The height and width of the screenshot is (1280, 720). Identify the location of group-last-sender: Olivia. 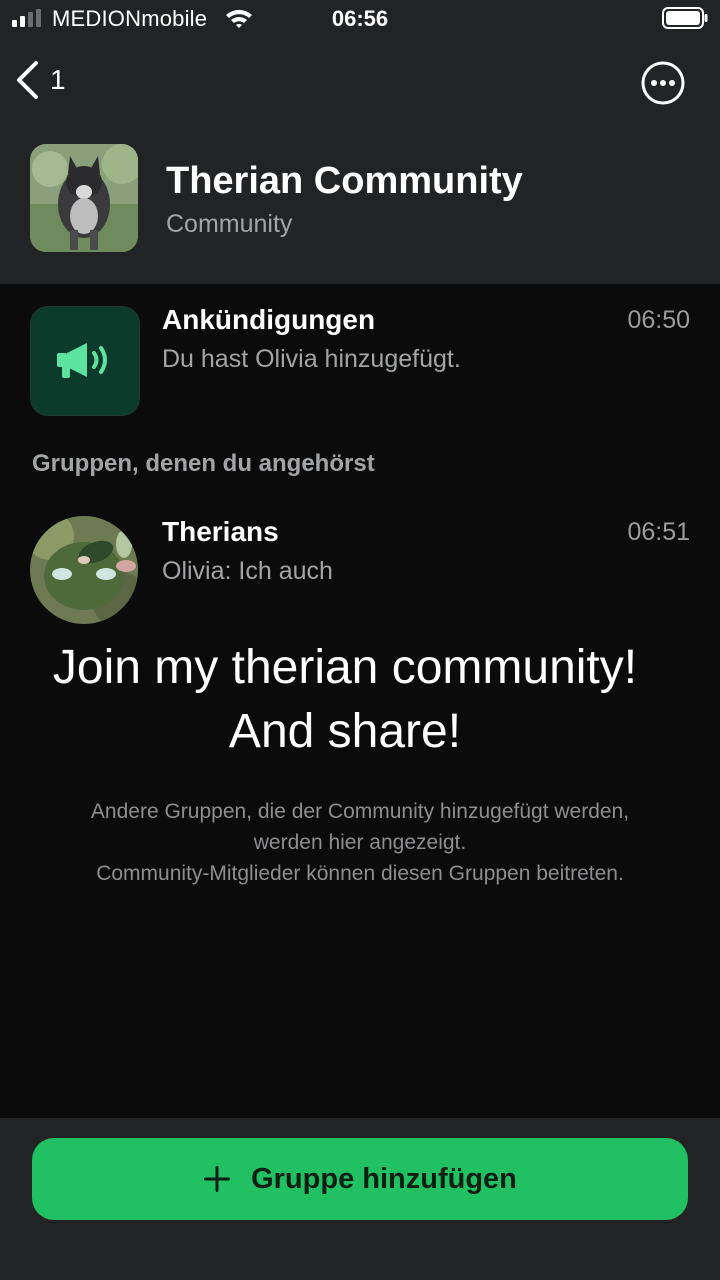
(193, 571).